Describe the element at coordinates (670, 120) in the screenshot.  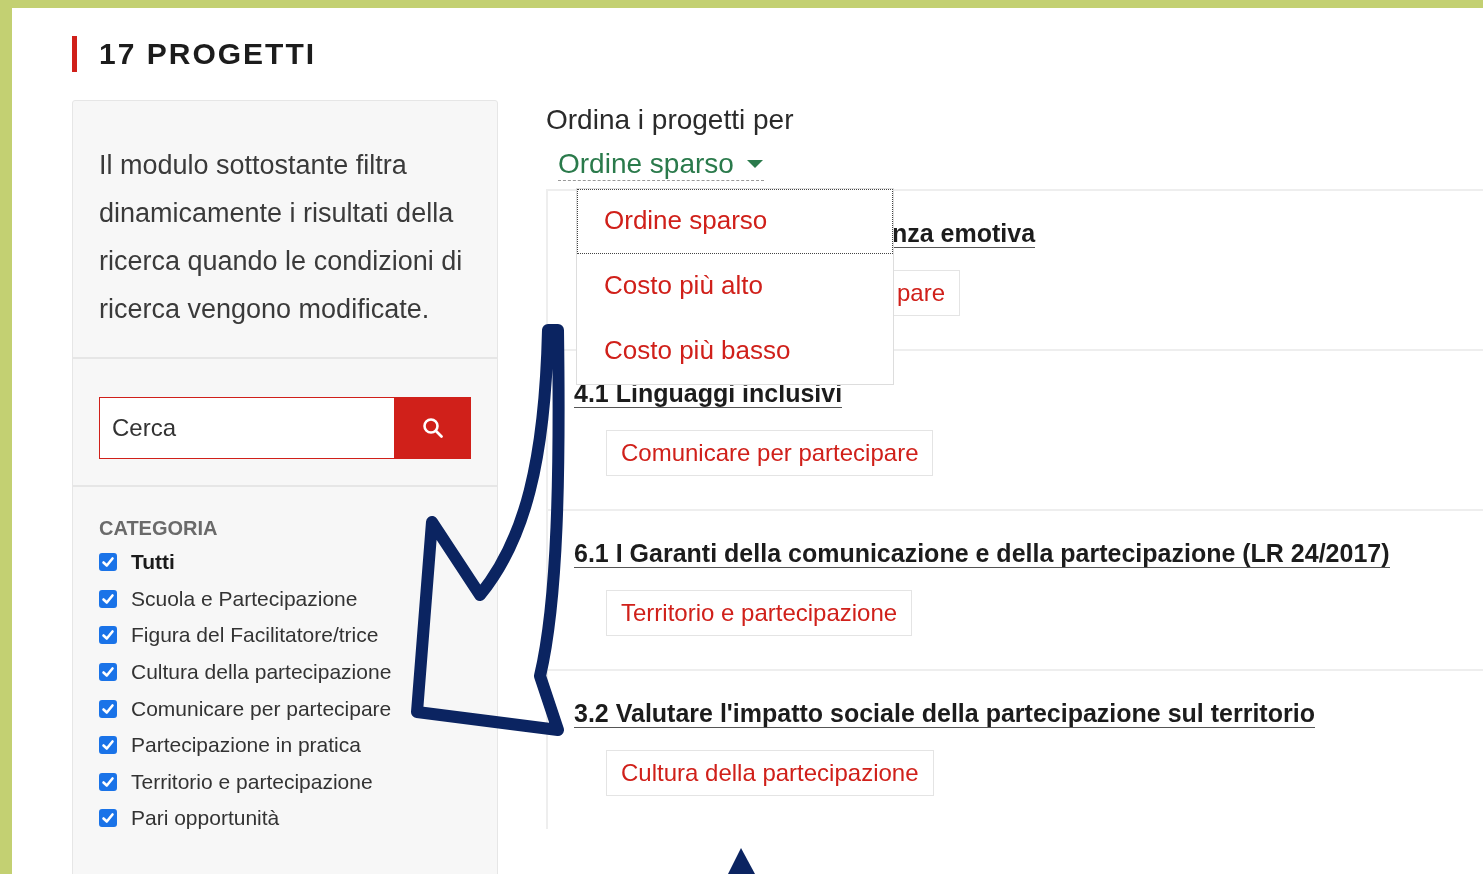
I see `sort-label: Ordina i progetti per` at that location.